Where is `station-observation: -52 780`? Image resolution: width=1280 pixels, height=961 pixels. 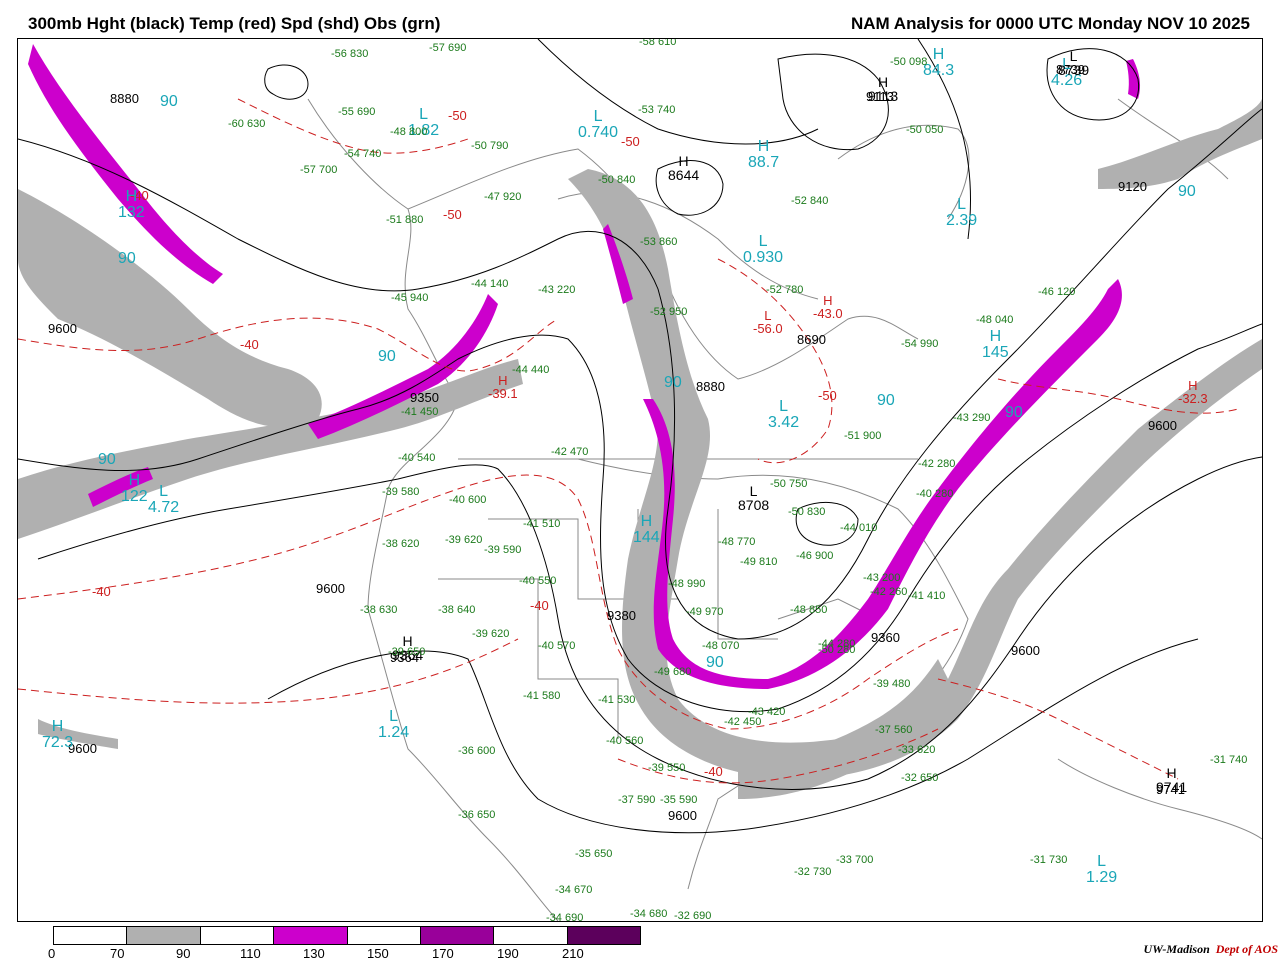 station-observation: -52 780 is located at coordinates (785, 290).